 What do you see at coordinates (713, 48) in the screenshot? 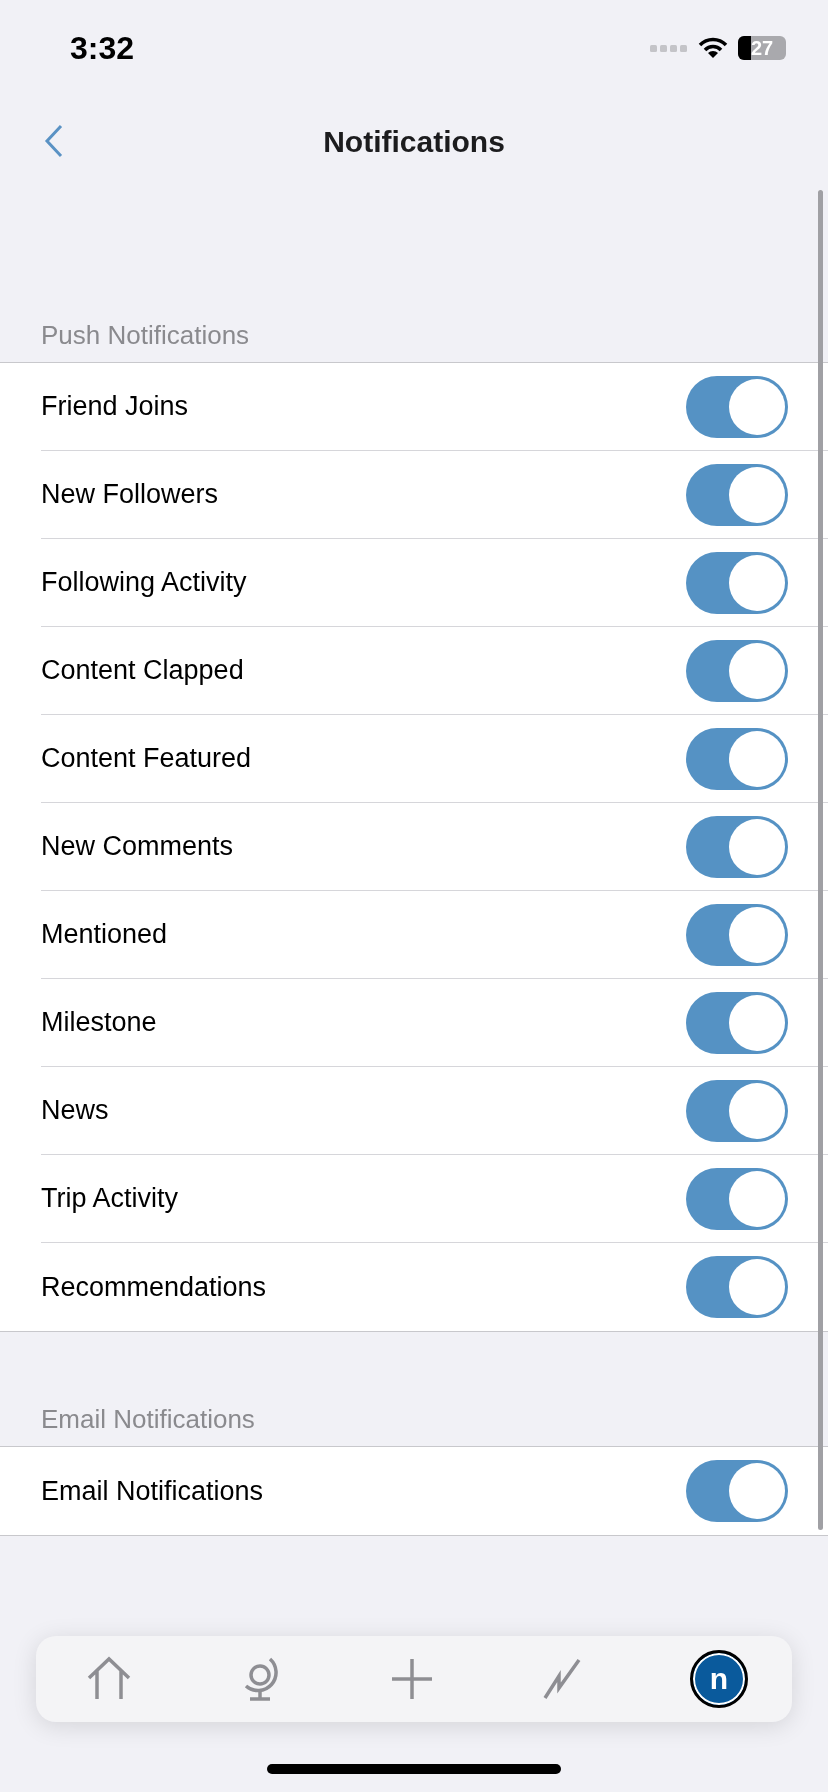
I see `wifi-icon` at bounding box center [713, 48].